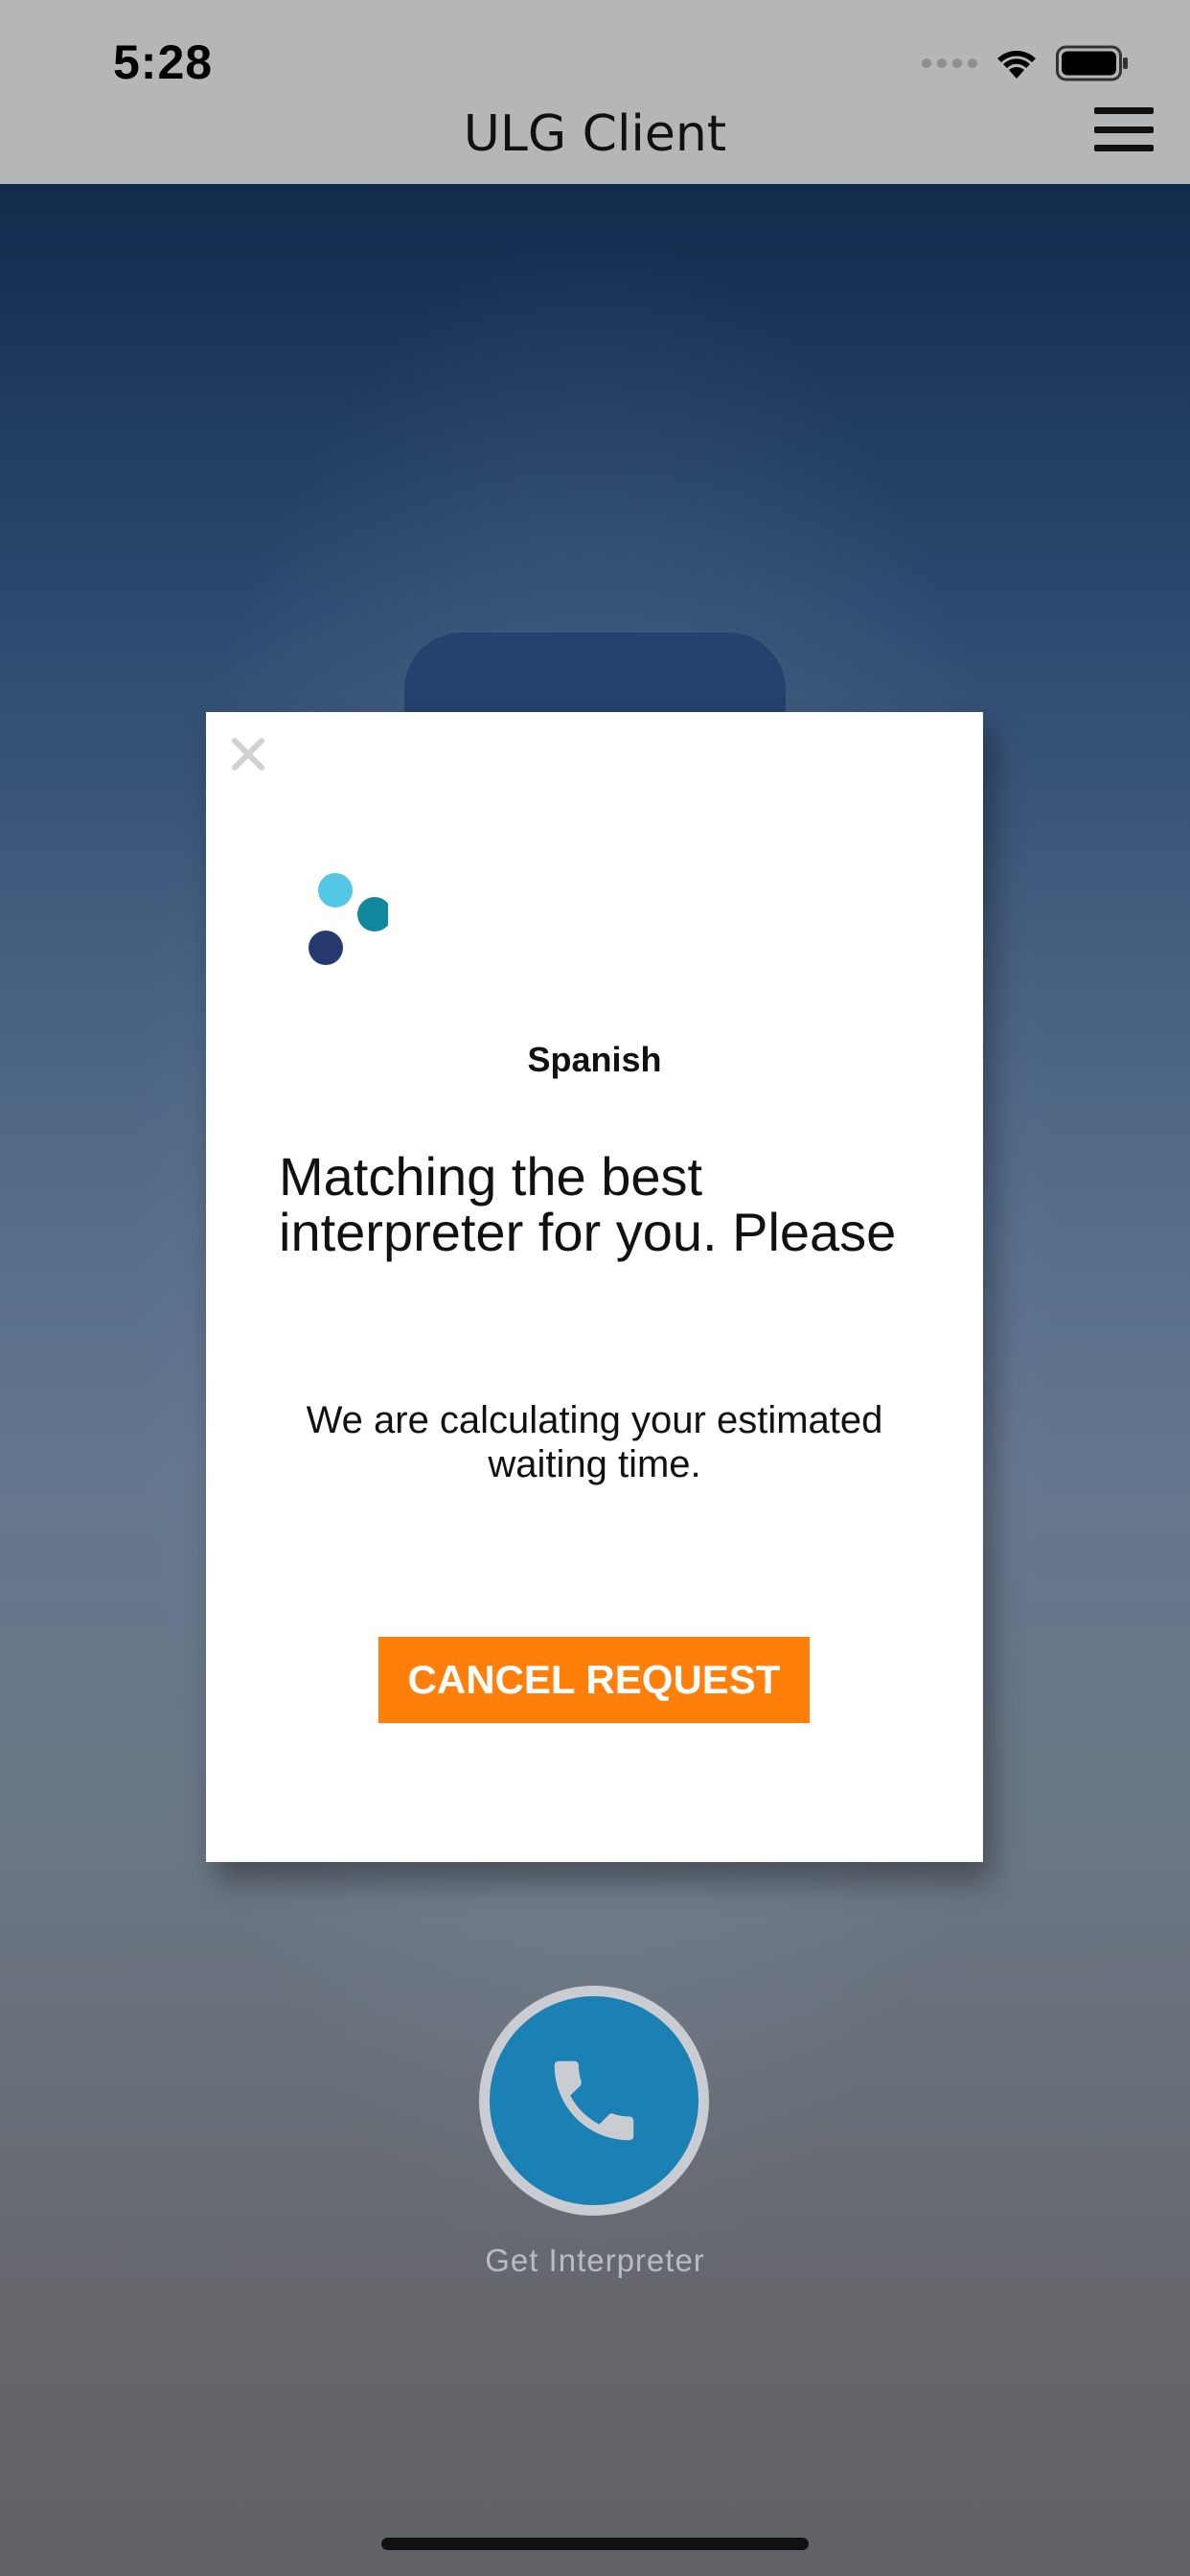 This screenshot has height=2576, width=1190. I want to click on wifi-icon, so click(1016, 65).